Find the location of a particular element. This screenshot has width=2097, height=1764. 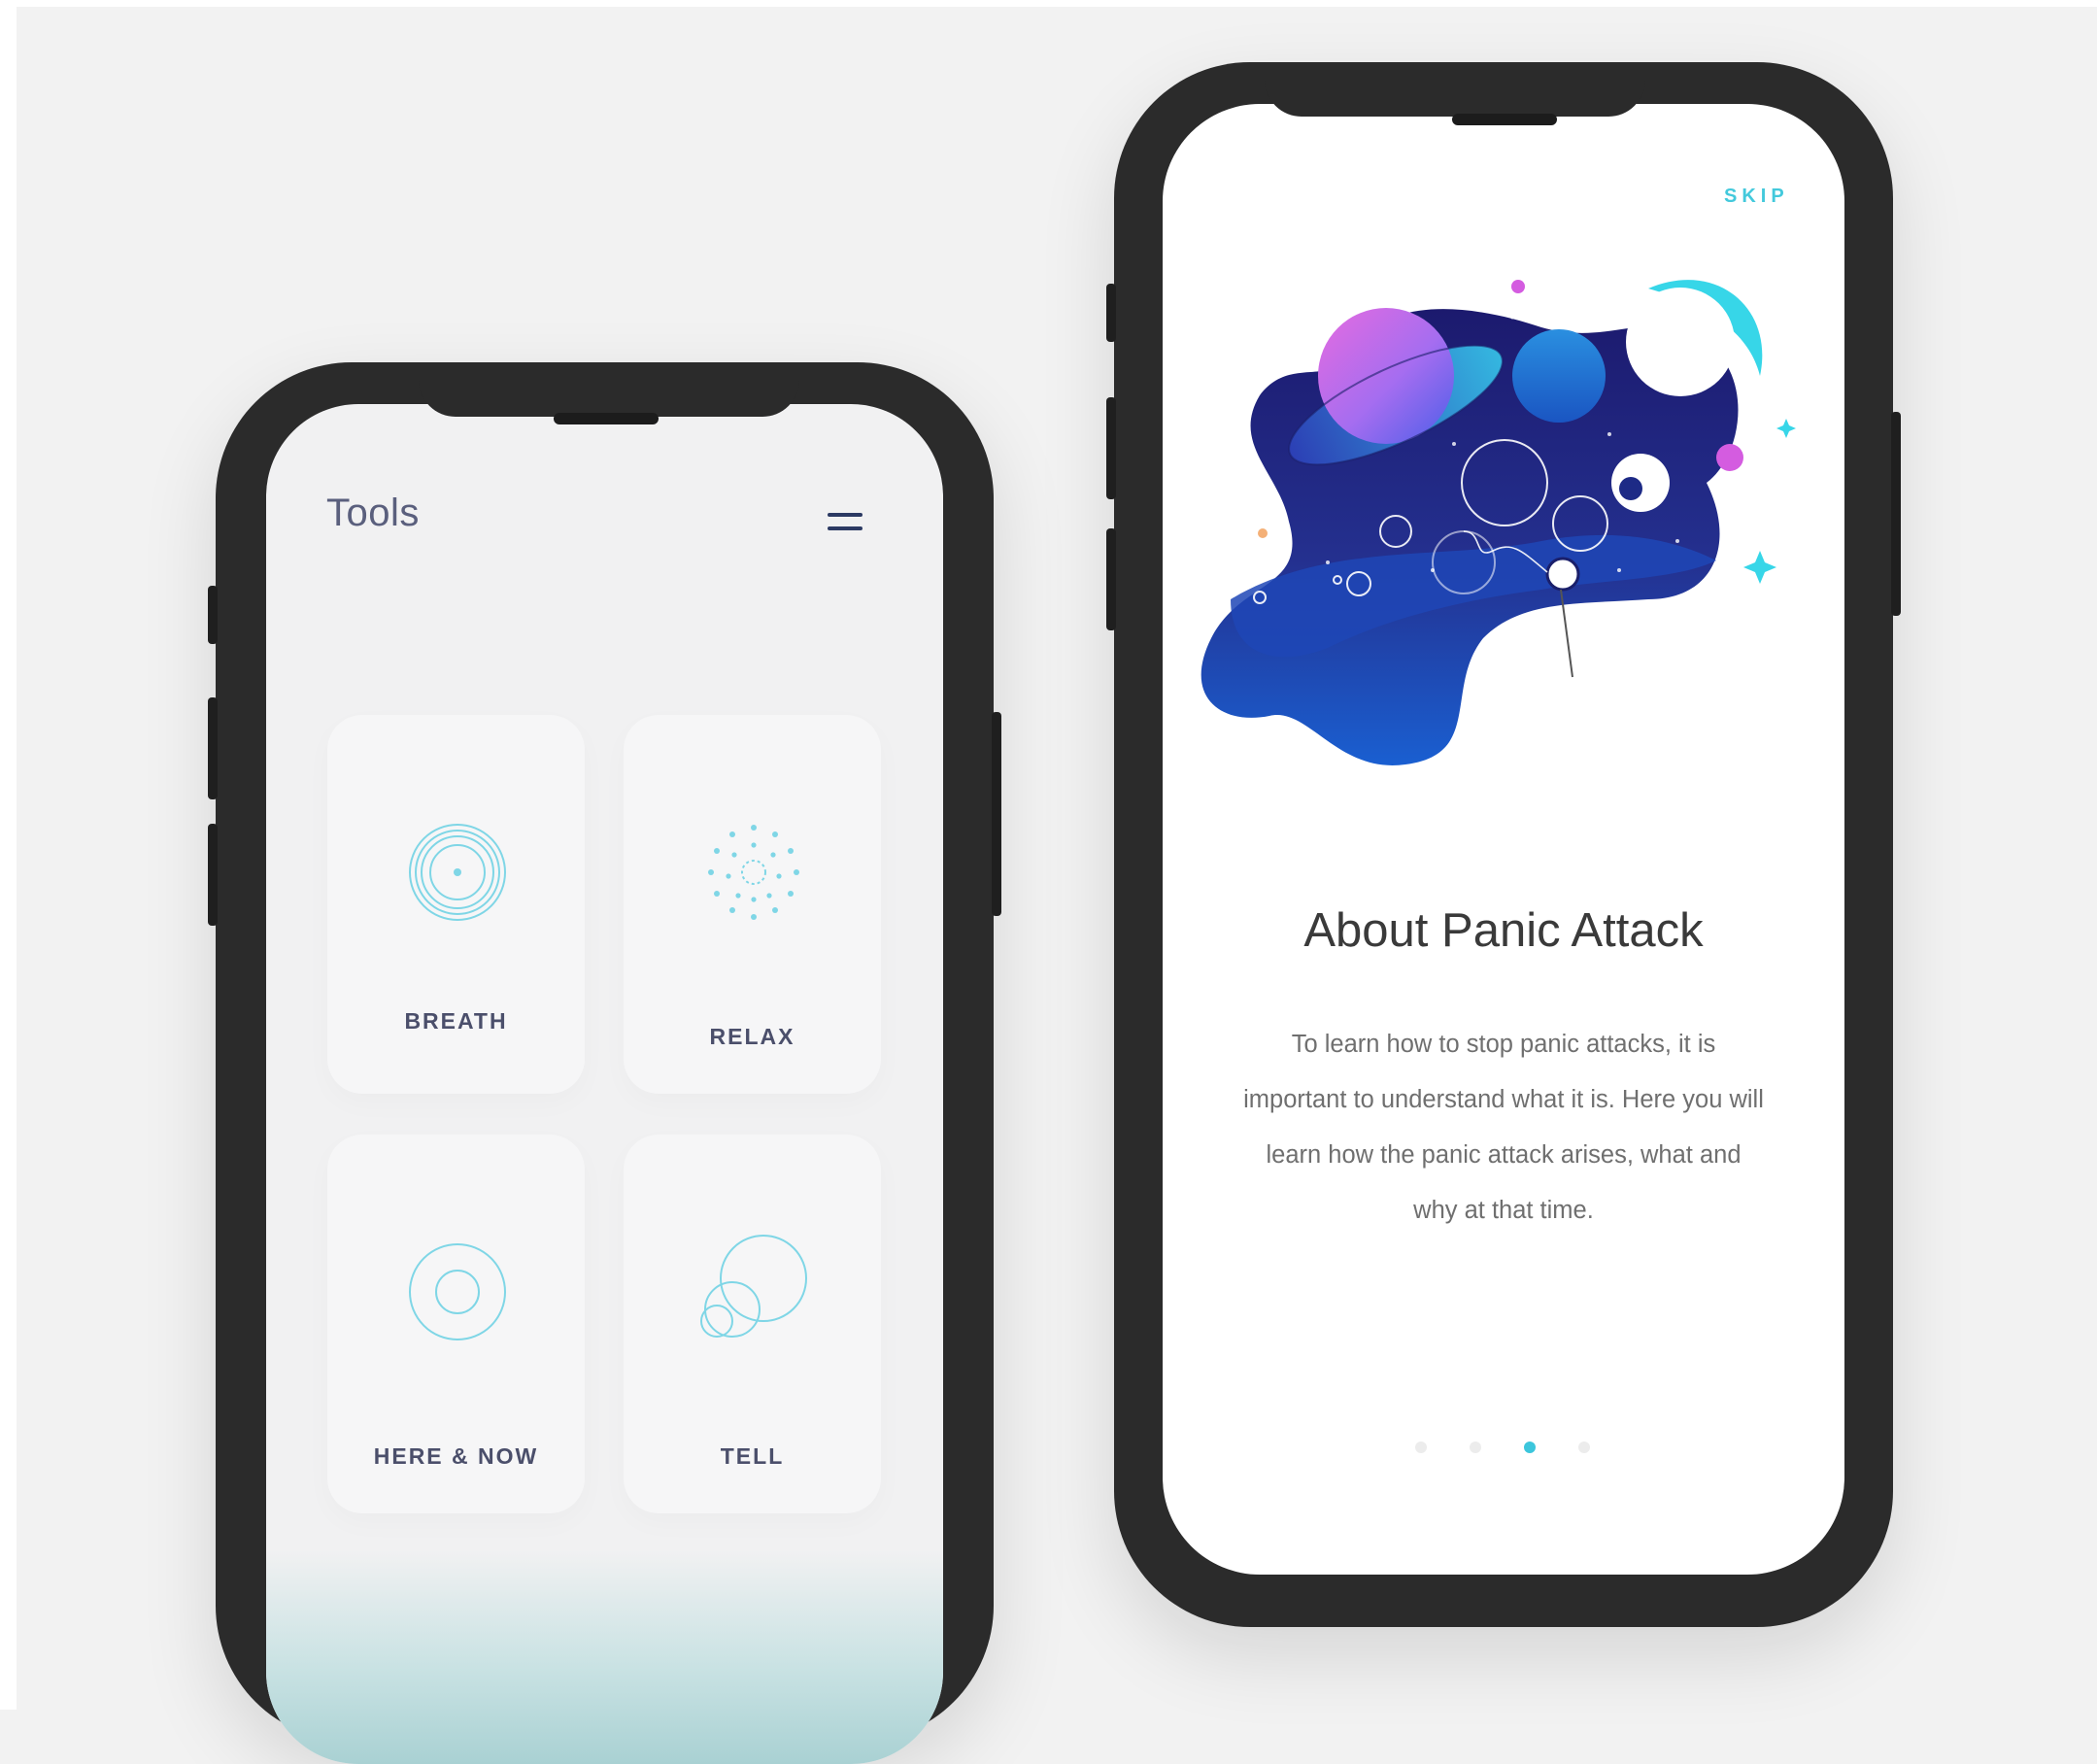

page-title: Tools is located at coordinates (373, 513).